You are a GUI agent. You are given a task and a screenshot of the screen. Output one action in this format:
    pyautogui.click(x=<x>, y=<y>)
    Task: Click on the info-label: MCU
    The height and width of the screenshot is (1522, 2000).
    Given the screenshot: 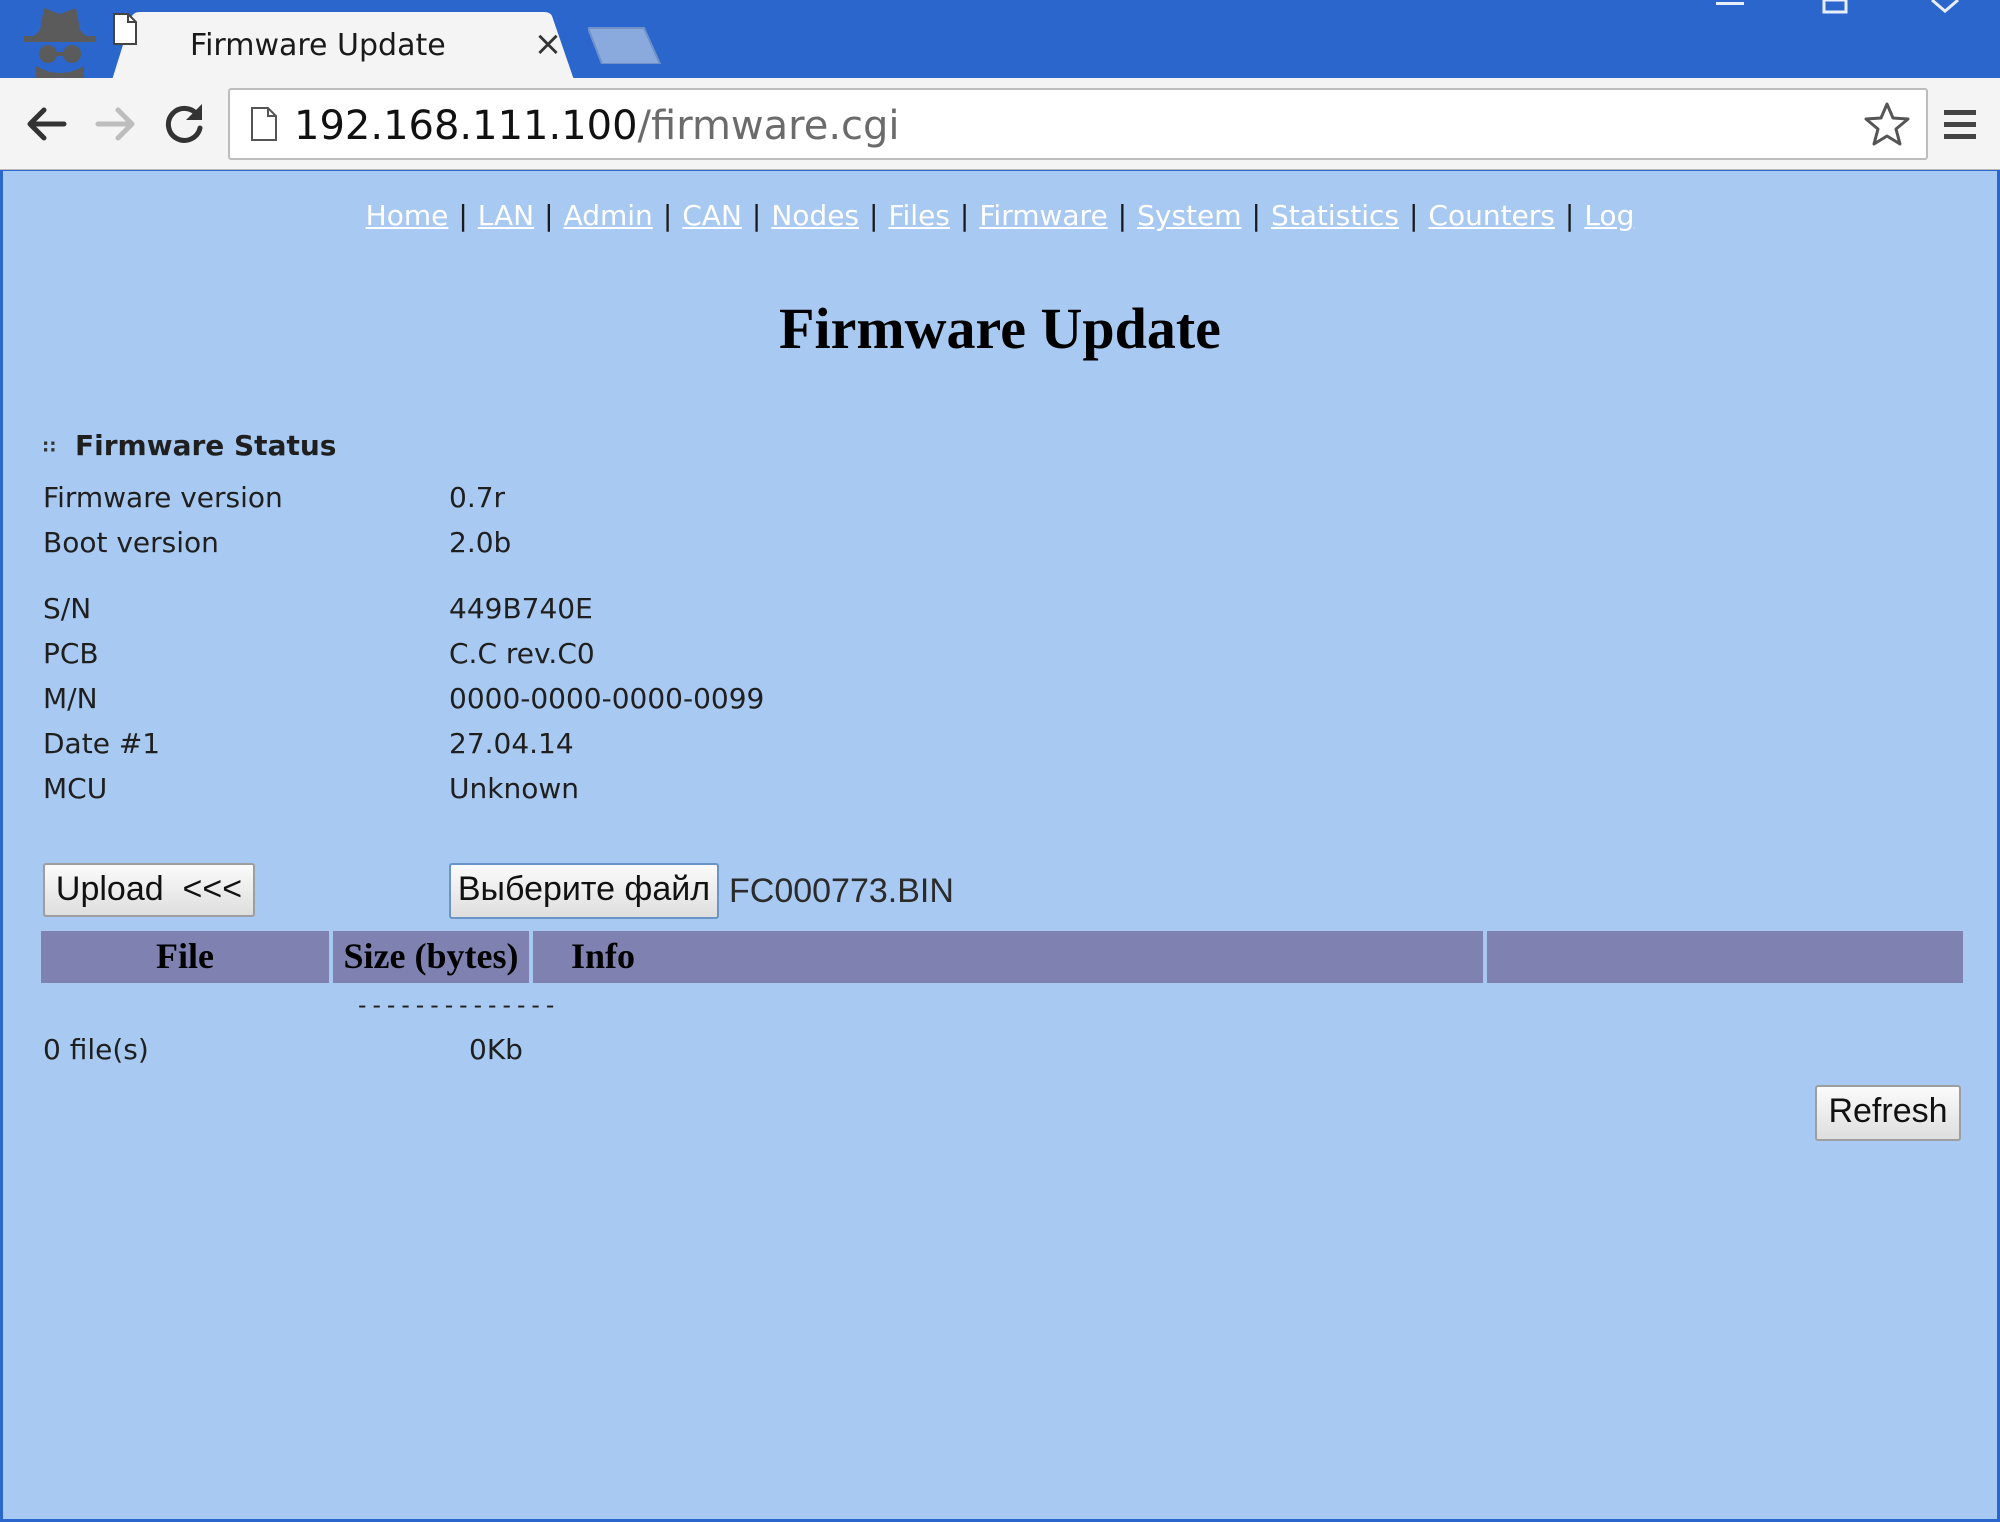 What is the action you would take?
    pyautogui.click(x=75, y=788)
    